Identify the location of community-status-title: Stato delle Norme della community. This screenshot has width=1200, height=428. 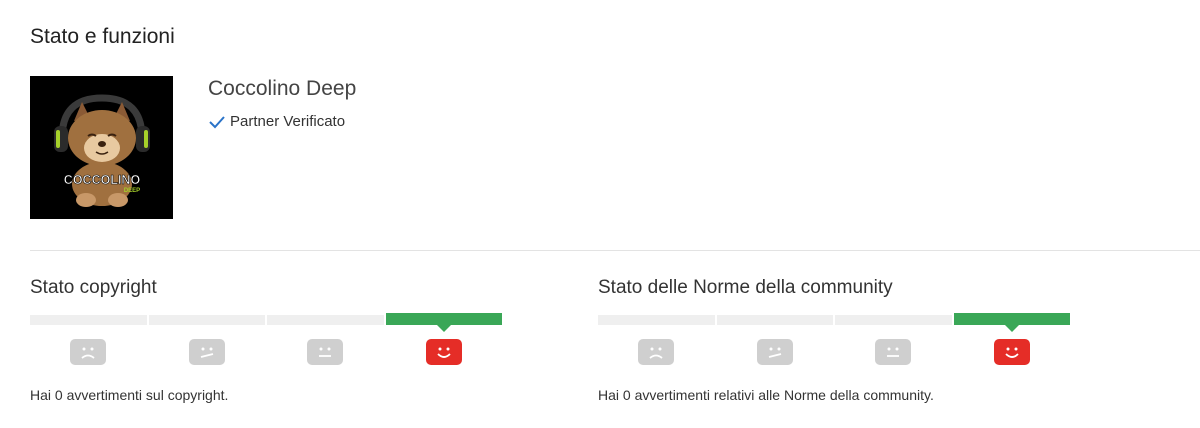
(745, 287).